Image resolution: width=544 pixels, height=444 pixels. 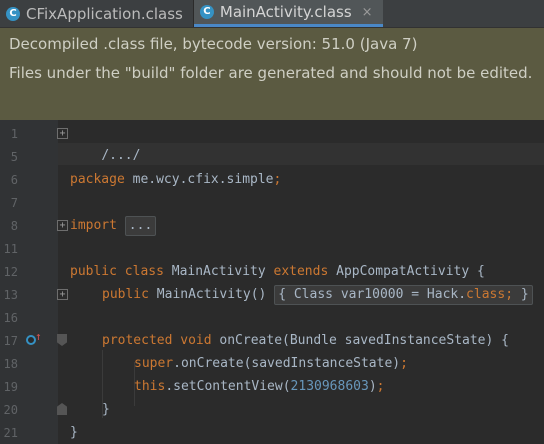 I want to click on line-number: 17, so click(x=10, y=341).